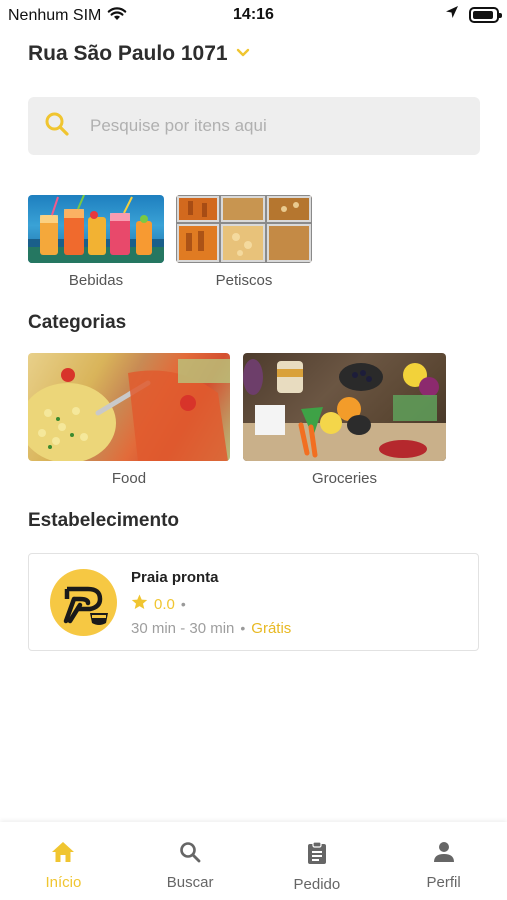 This screenshot has width=507, height=900. What do you see at coordinates (128, 53) in the screenshot?
I see `delivery-address: Rua São Paulo 1071` at bounding box center [128, 53].